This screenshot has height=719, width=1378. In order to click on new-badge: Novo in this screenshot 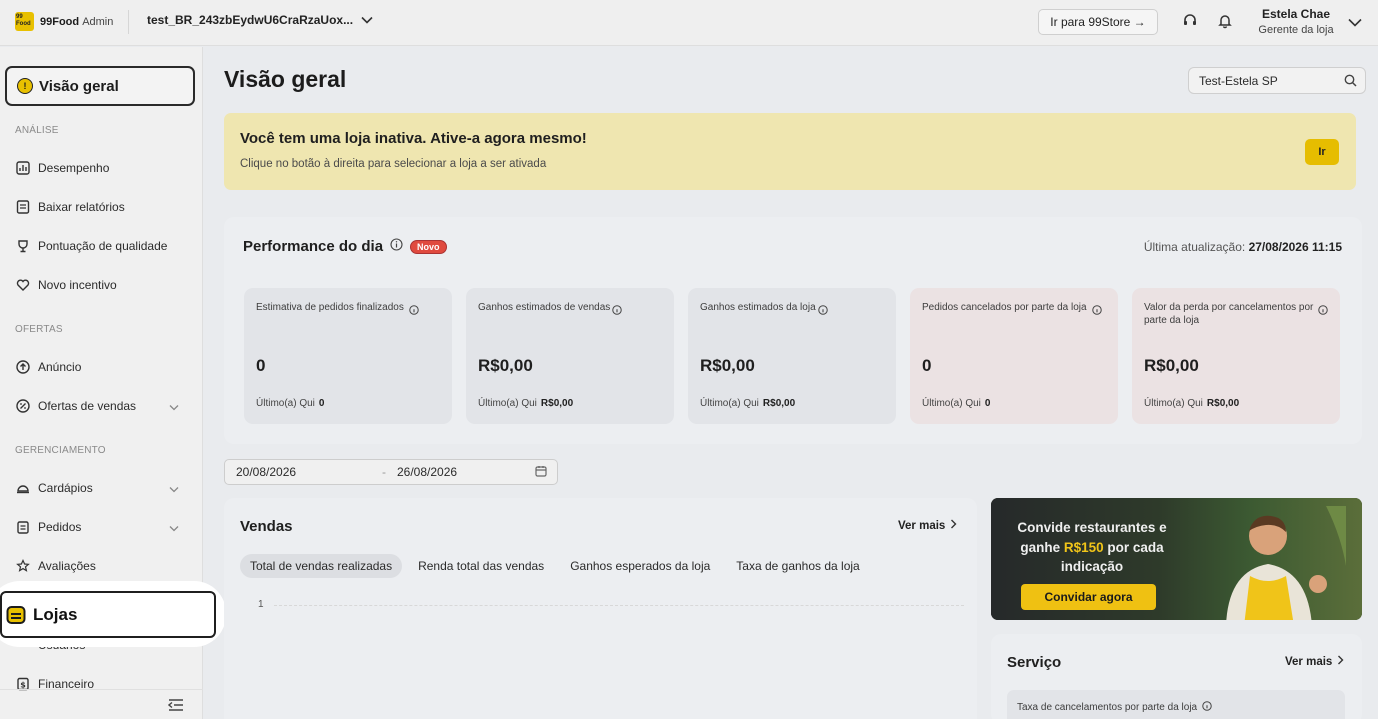, I will do `click(428, 246)`.